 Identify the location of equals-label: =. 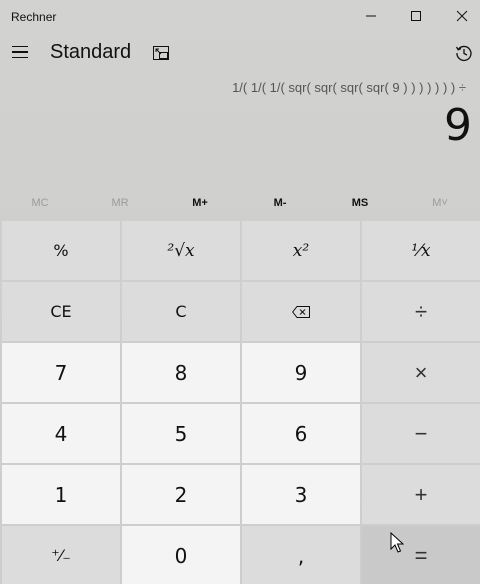
(421, 555).